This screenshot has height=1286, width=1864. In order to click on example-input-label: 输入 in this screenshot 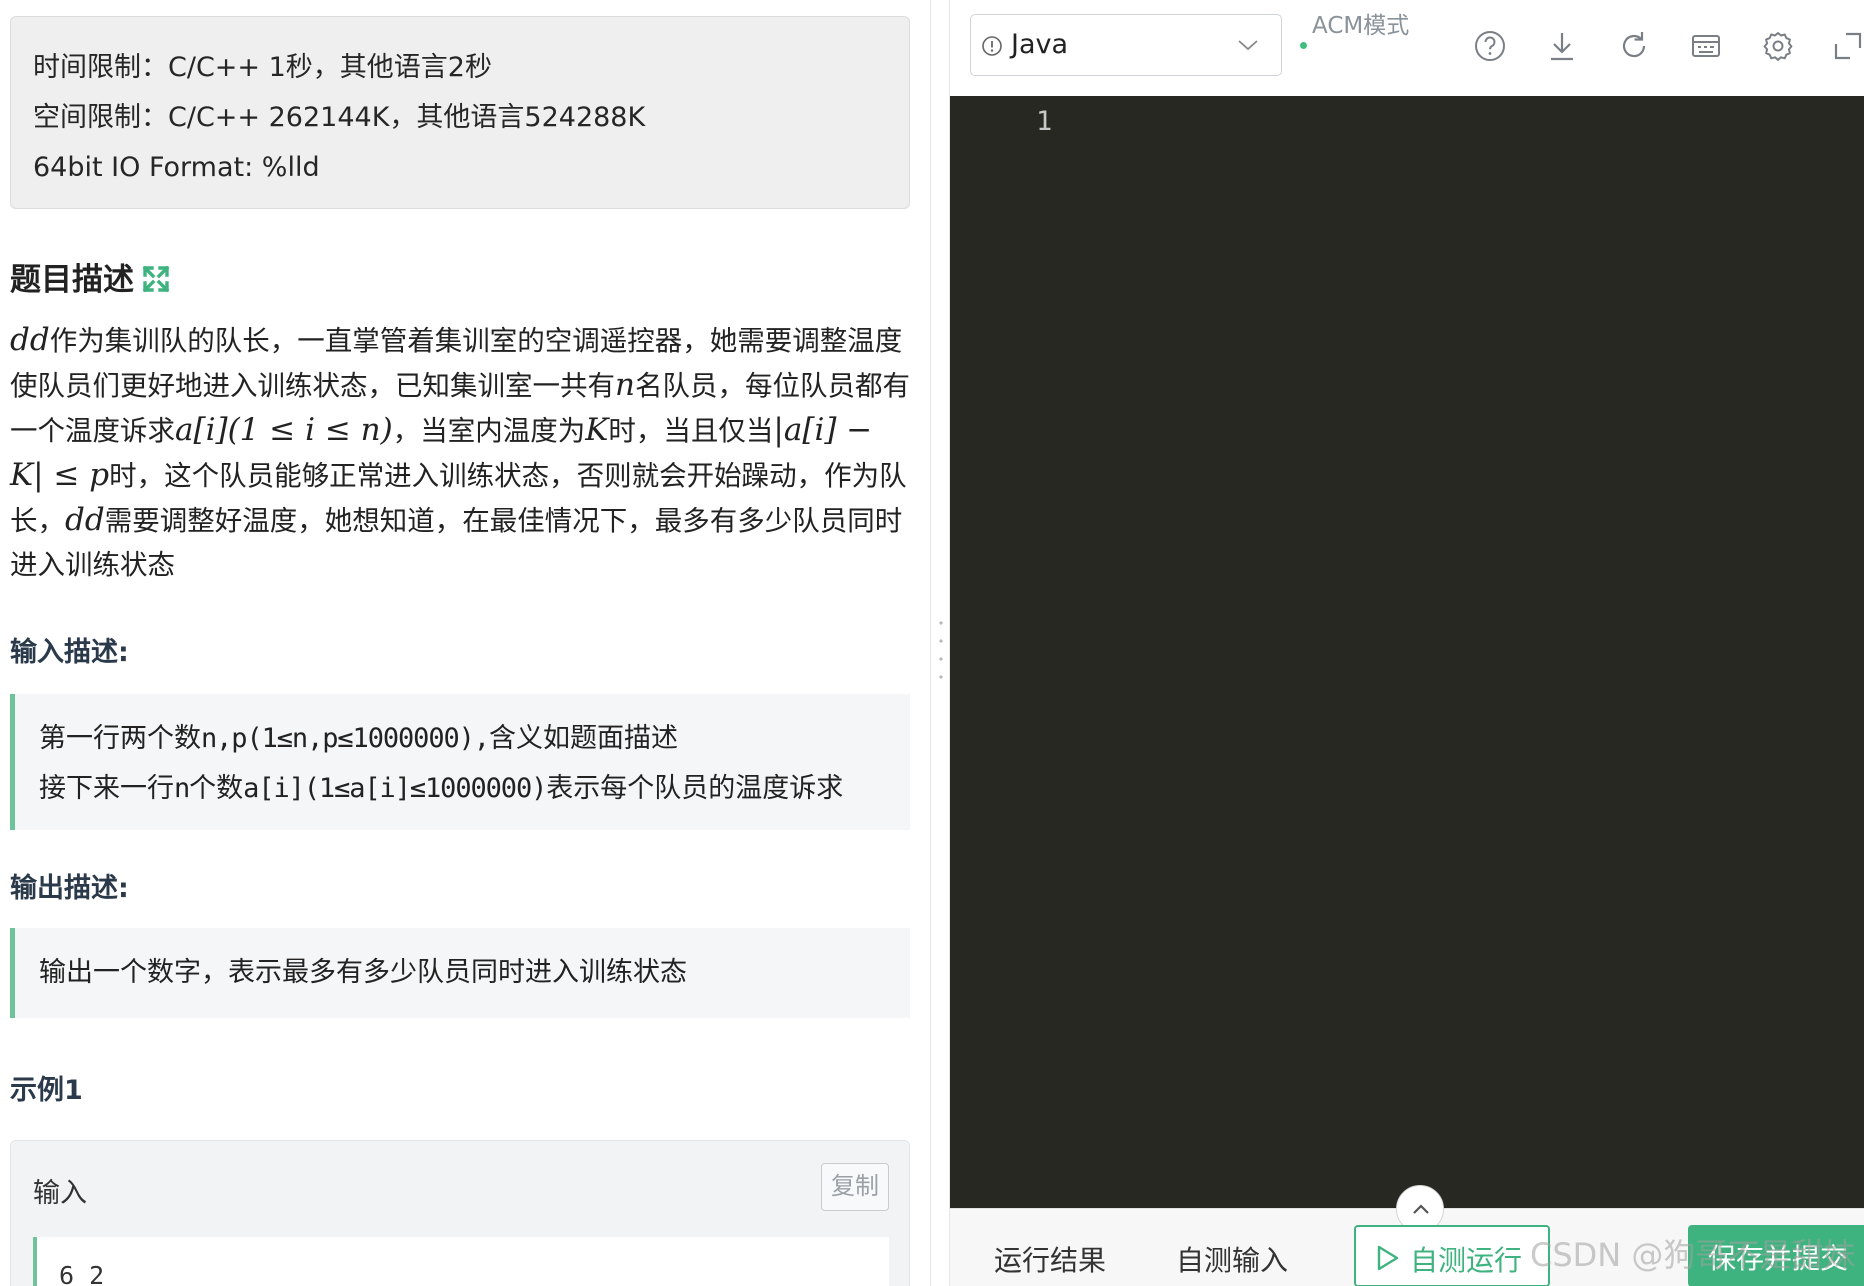, I will do `click(60, 1193)`.